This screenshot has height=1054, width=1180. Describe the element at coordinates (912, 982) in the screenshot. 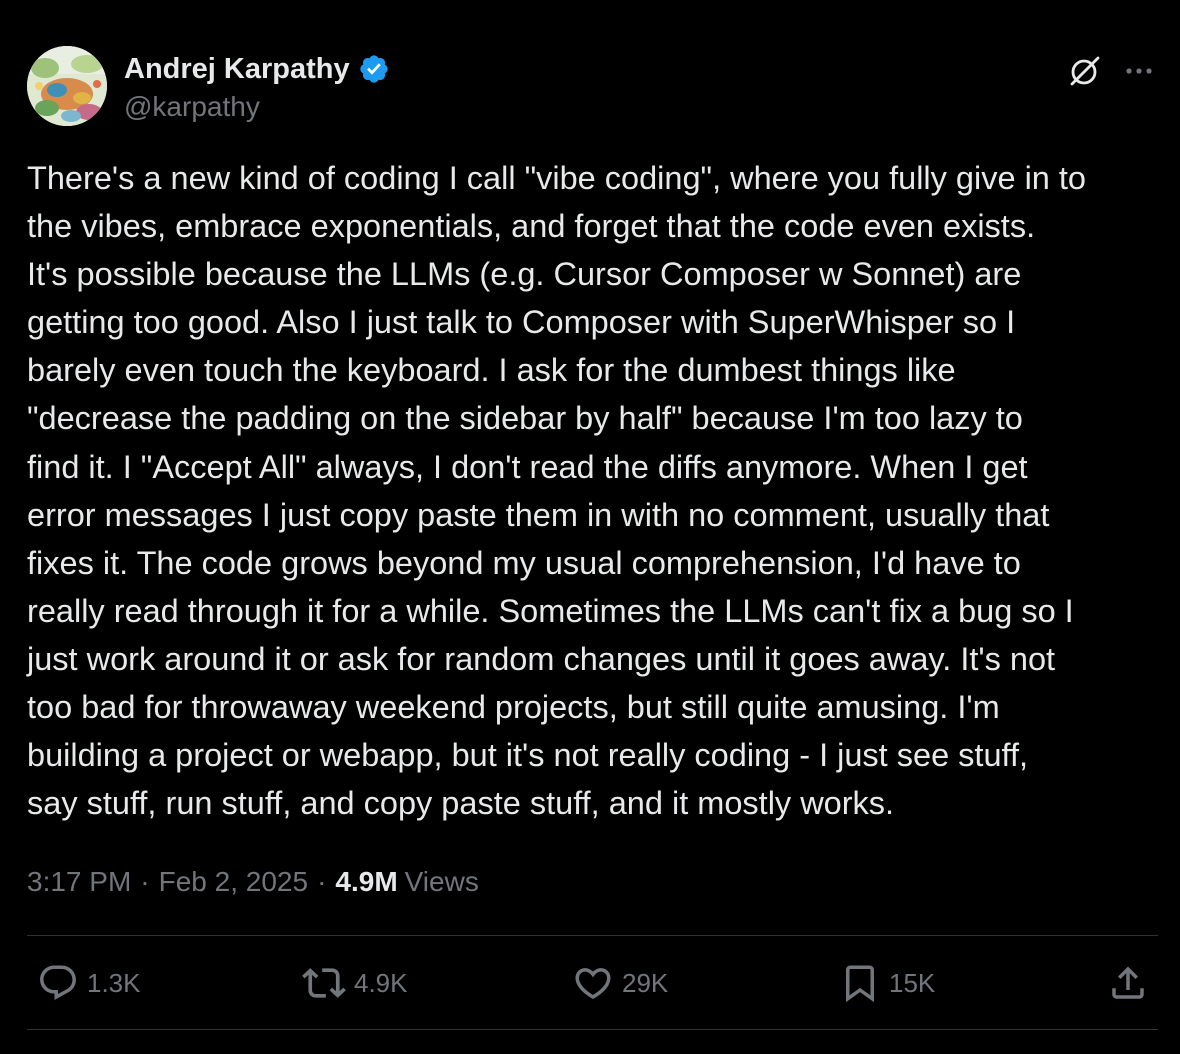

I see `bookmark-count: 15K` at that location.